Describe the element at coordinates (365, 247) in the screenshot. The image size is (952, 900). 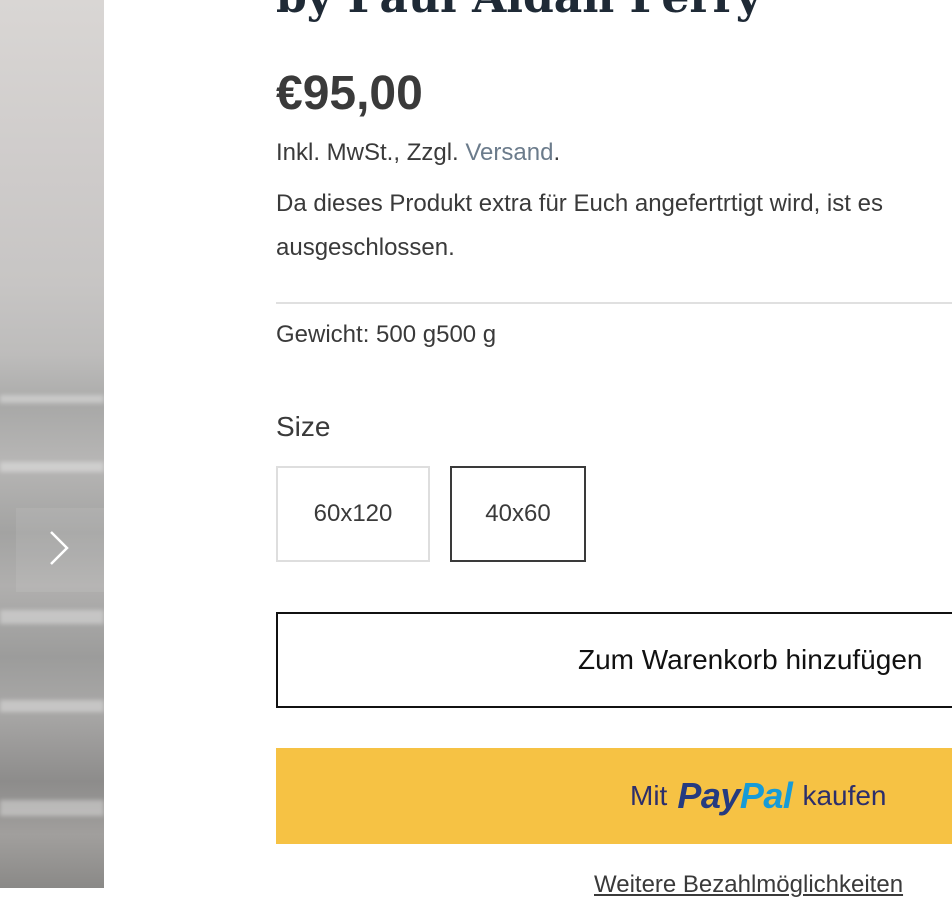
I see `notice-line: ausgeschlossen.` at that location.